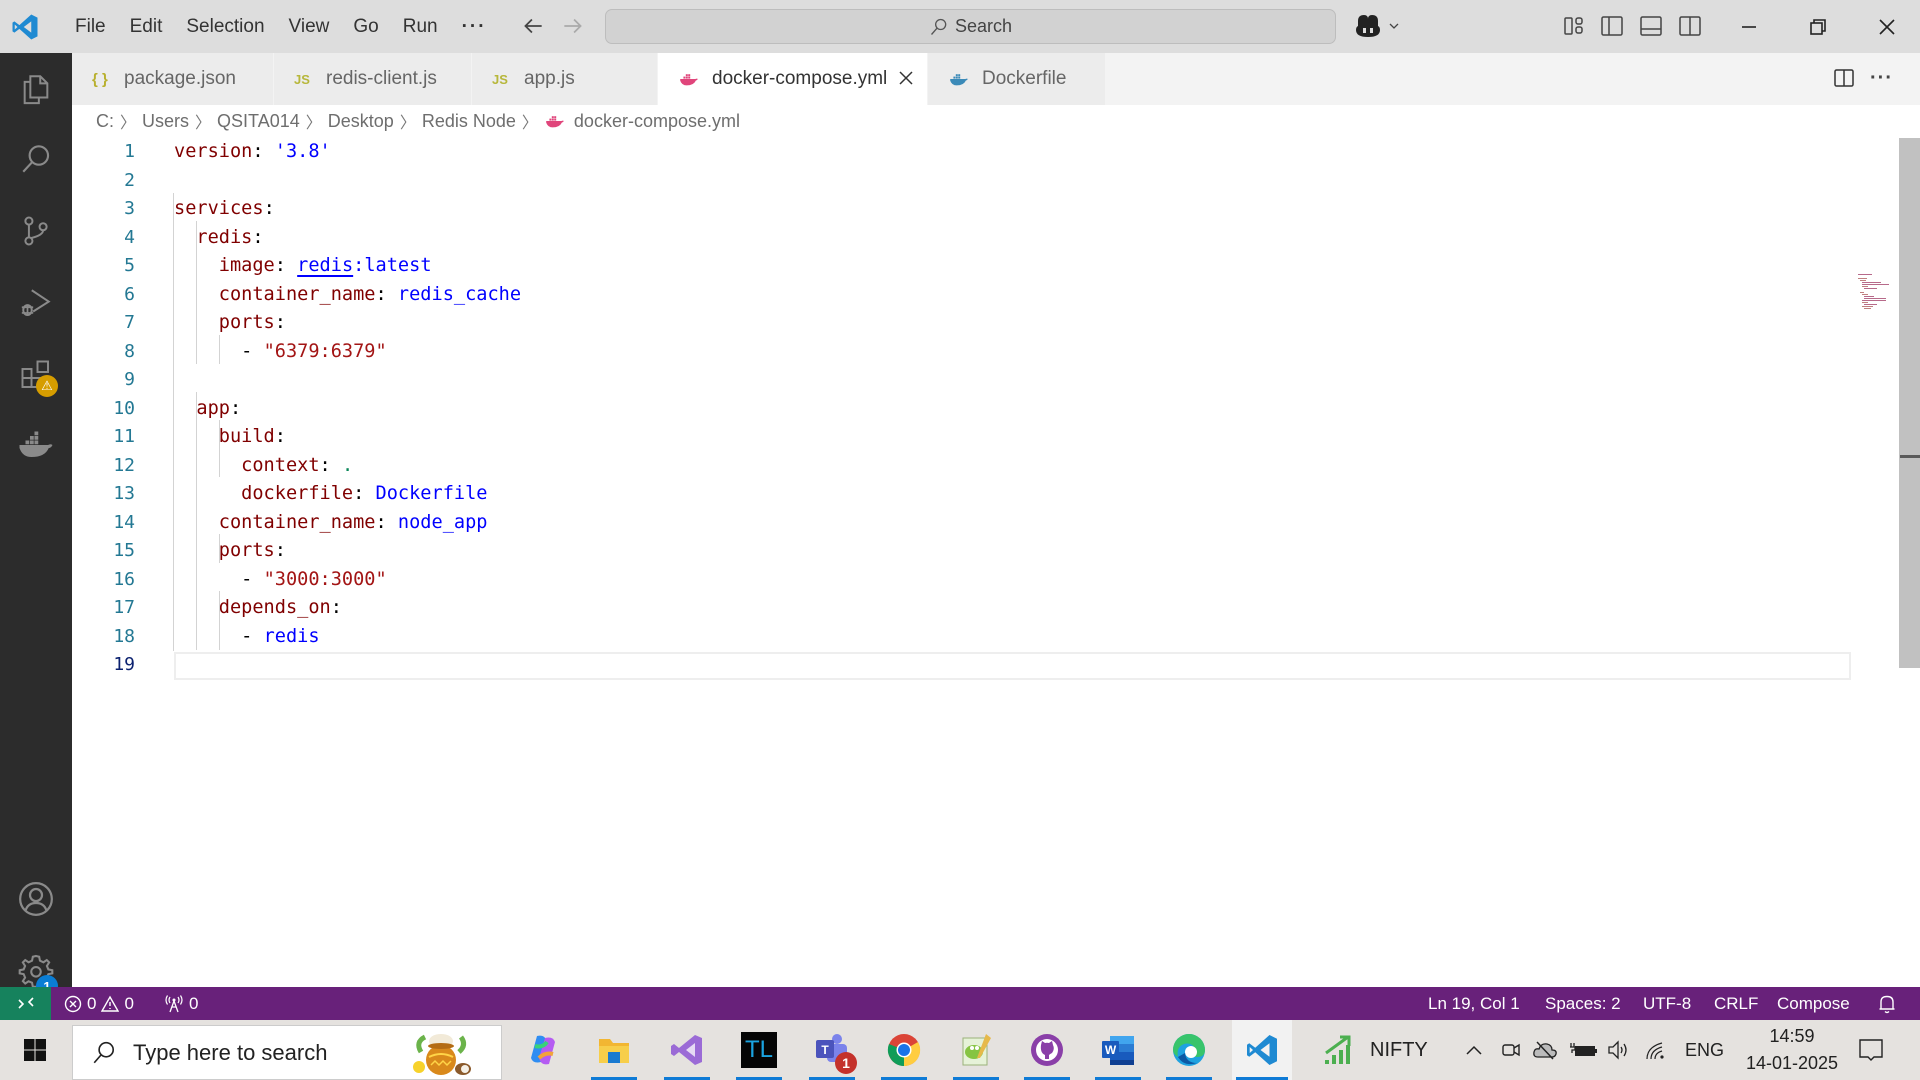 This screenshot has height=1080, width=1920. Describe the element at coordinates (36, 445) in the screenshot. I see `activity-docker` at that location.